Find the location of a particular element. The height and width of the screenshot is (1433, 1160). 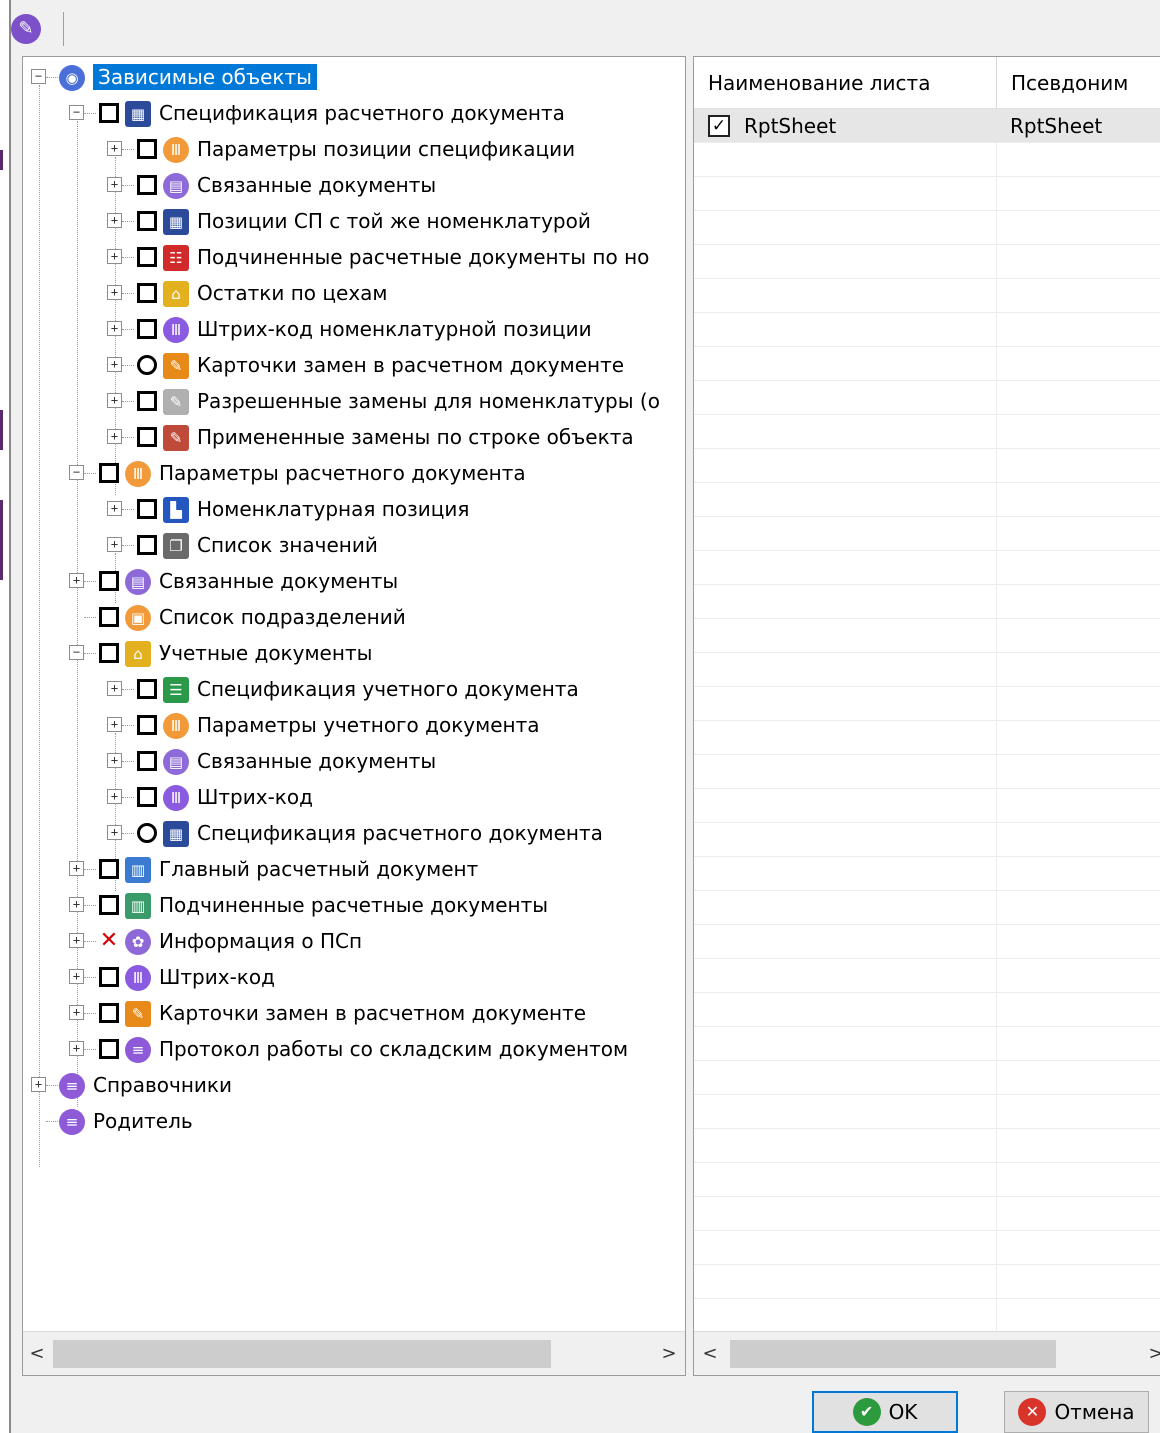

tree-node: + ✕ ✿ Информация о ПСп is located at coordinates (354, 941).